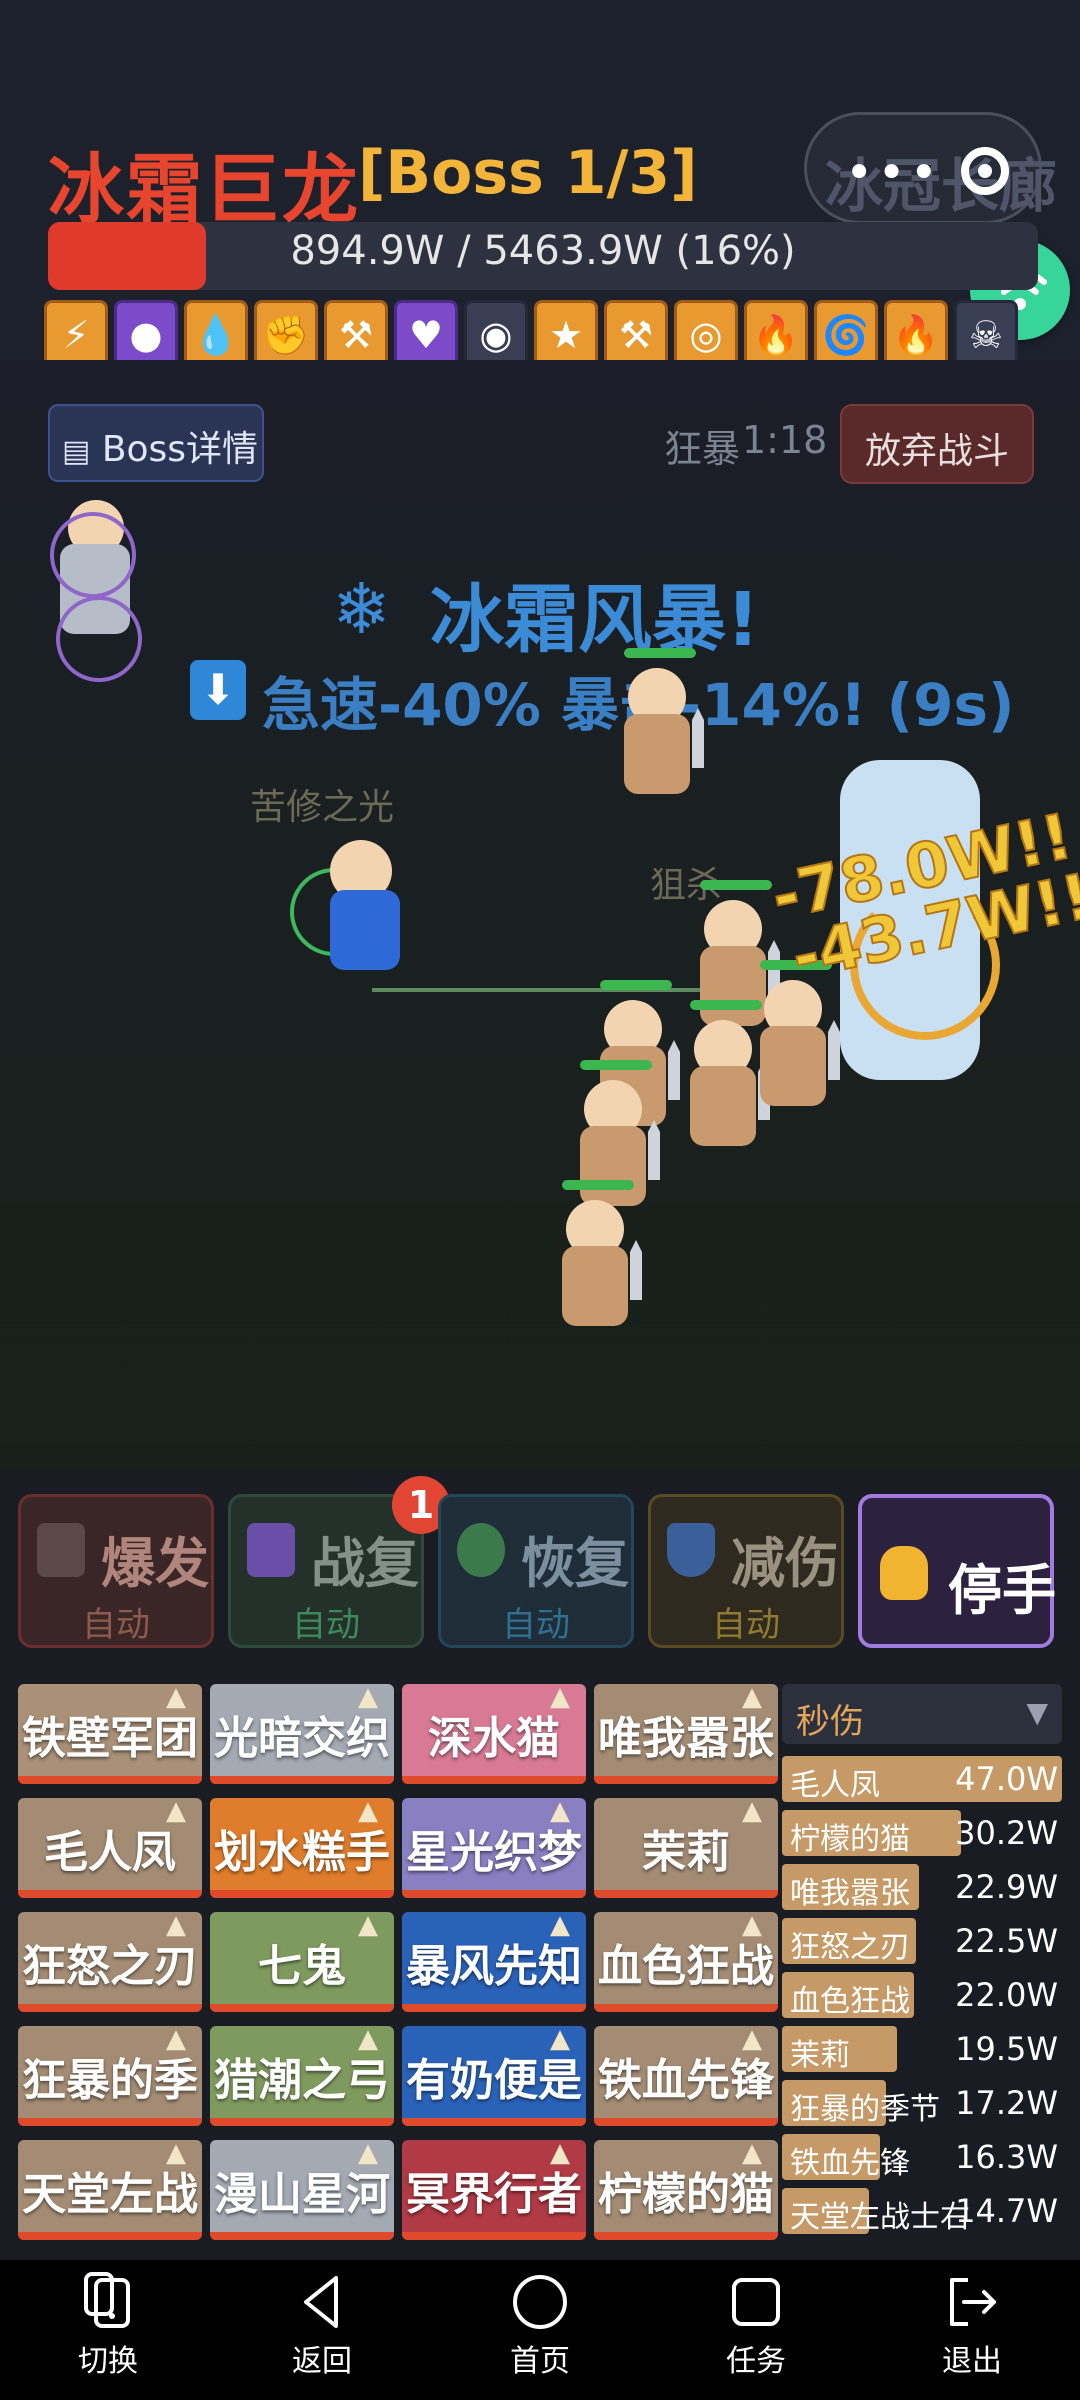 The width and height of the screenshot is (1080, 2400). Describe the element at coordinates (702, 449) in the screenshot. I see `berserk-label: 狂暴` at that location.